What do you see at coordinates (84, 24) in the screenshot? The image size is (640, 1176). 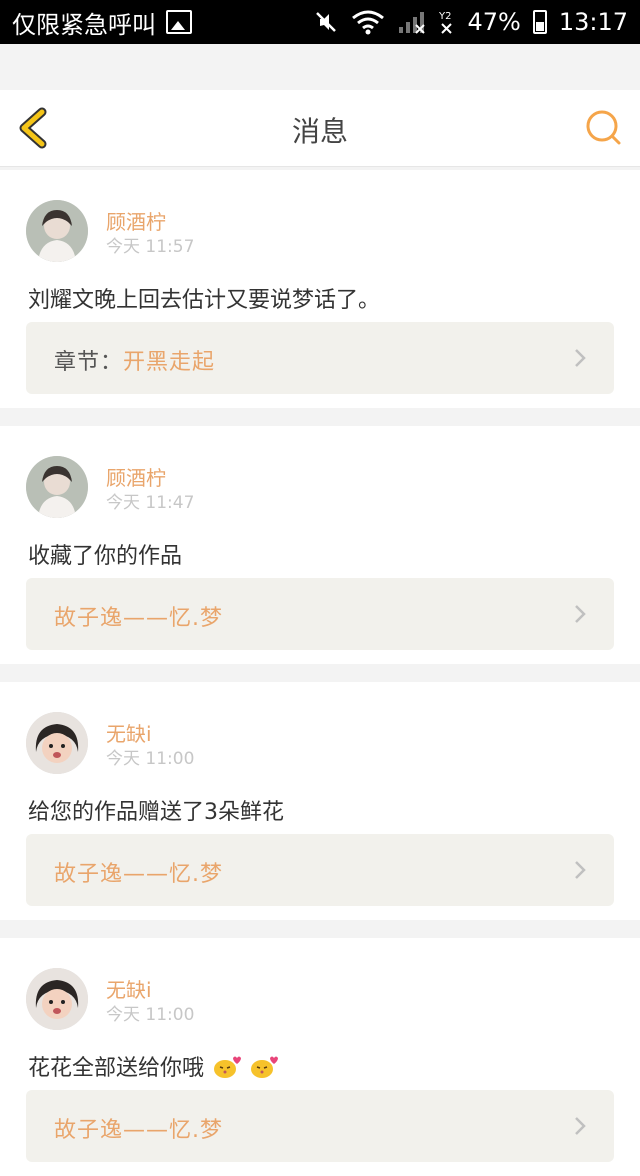 I see `carrier-text: 仅限紧急呼叫` at bounding box center [84, 24].